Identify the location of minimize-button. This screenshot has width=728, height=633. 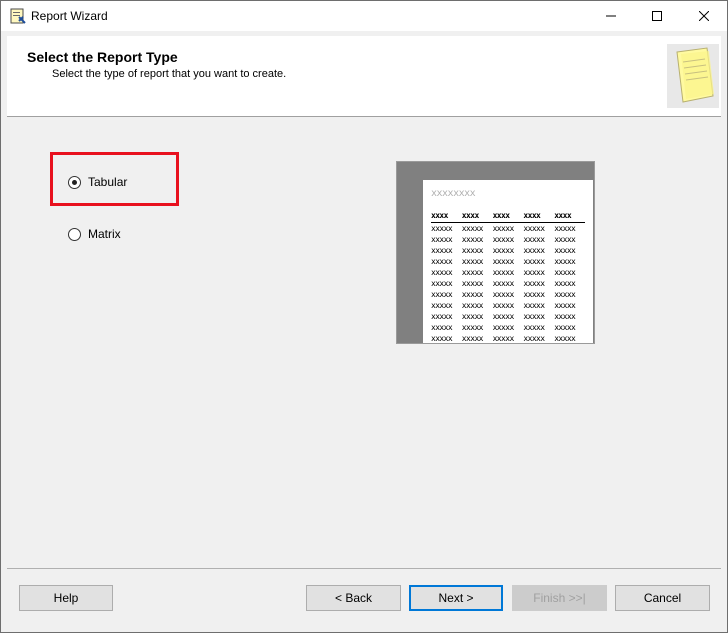
(611, 16).